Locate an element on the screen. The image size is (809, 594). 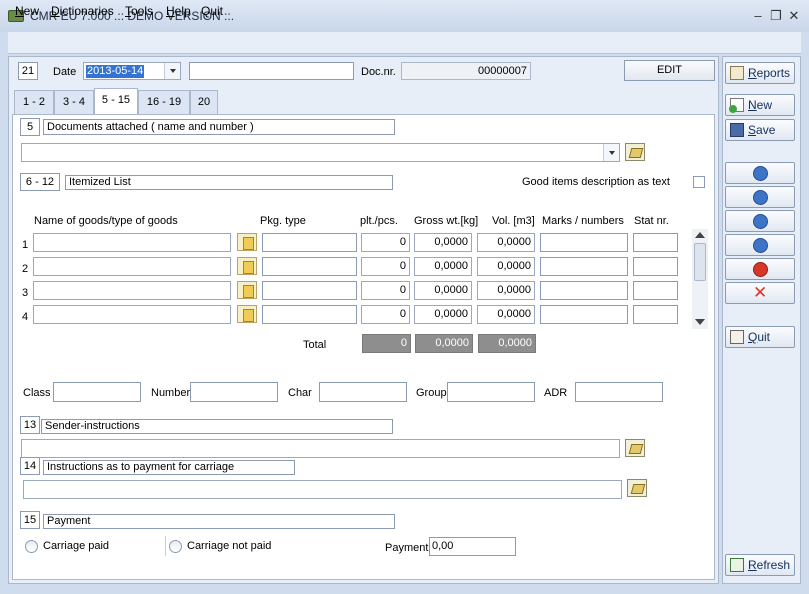
char-label: Char is located at coordinates (300, 393).